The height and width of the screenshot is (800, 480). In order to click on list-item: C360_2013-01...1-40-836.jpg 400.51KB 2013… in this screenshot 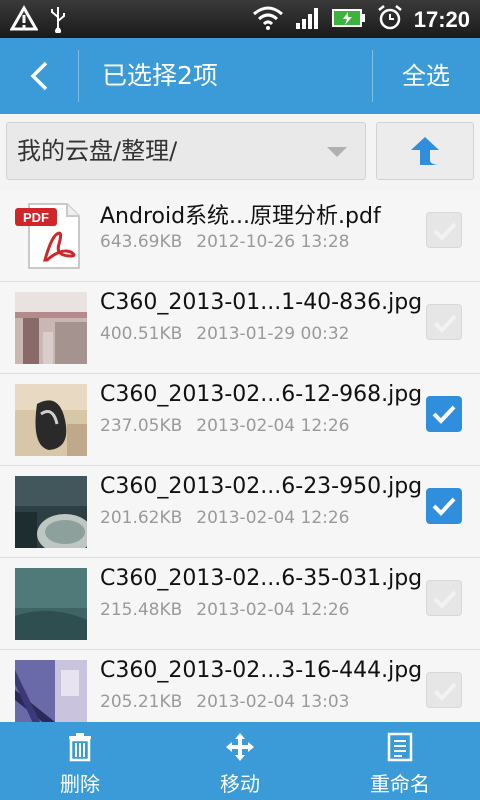, I will do `click(240, 328)`.